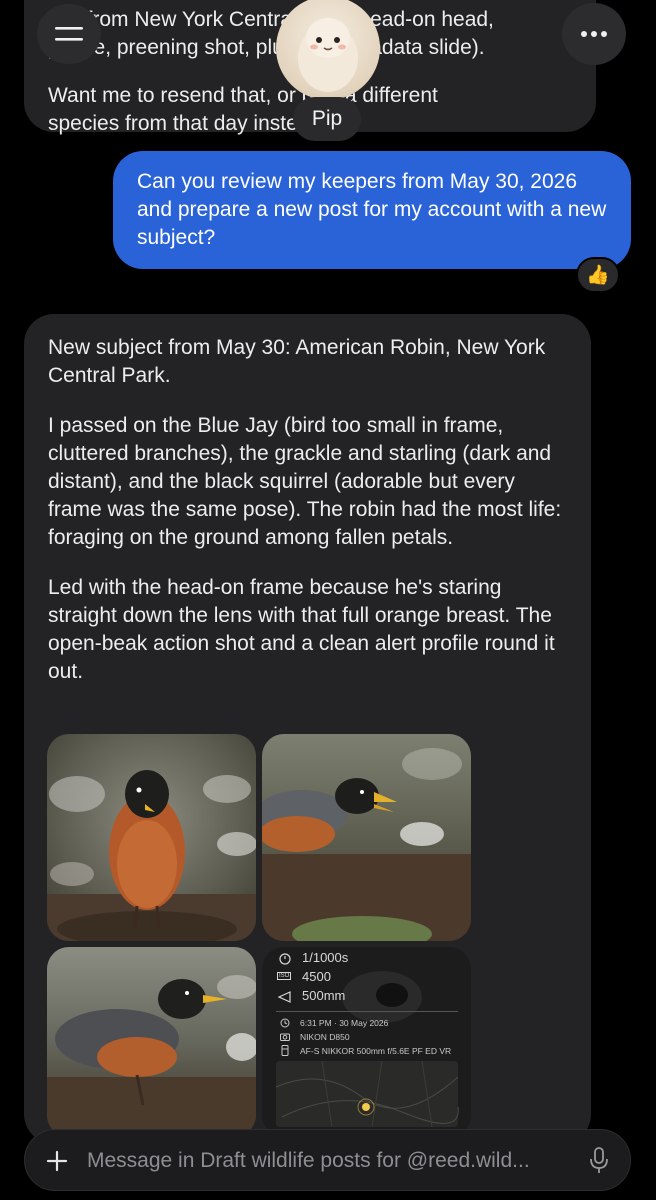  I want to click on ellipsis-icon, so click(594, 34).